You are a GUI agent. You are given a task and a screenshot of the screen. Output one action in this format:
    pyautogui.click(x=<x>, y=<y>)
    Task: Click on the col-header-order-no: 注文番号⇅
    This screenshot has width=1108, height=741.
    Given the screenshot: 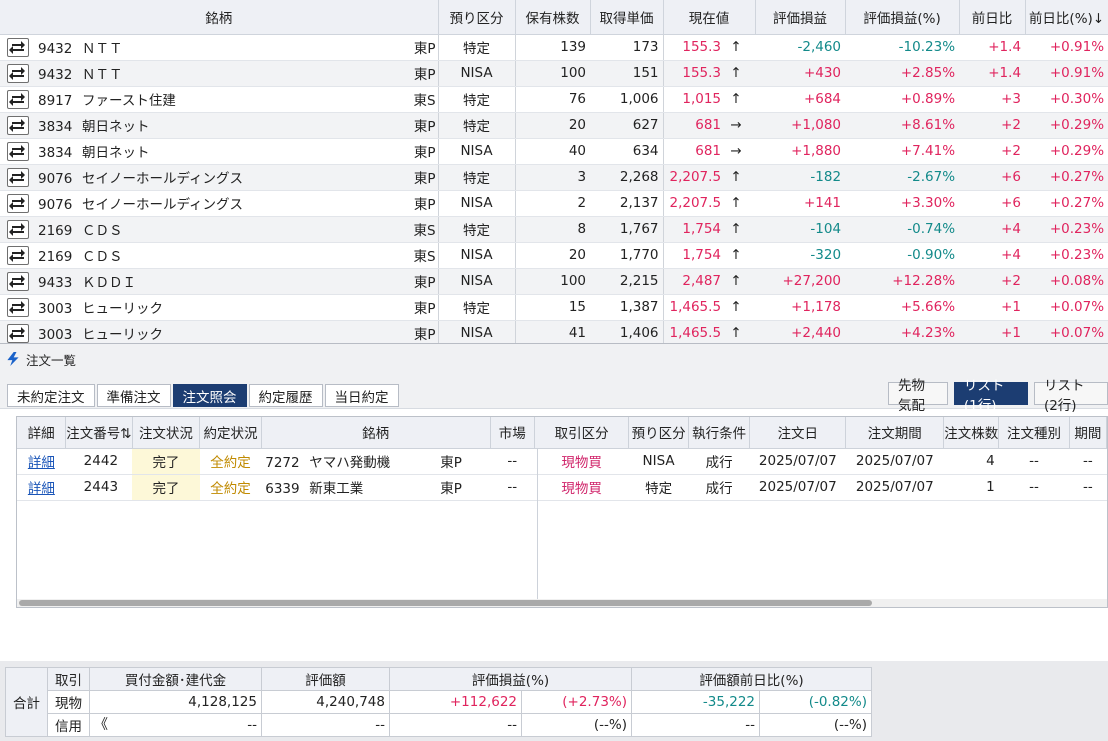 What is the action you would take?
    pyautogui.click(x=99, y=433)
    